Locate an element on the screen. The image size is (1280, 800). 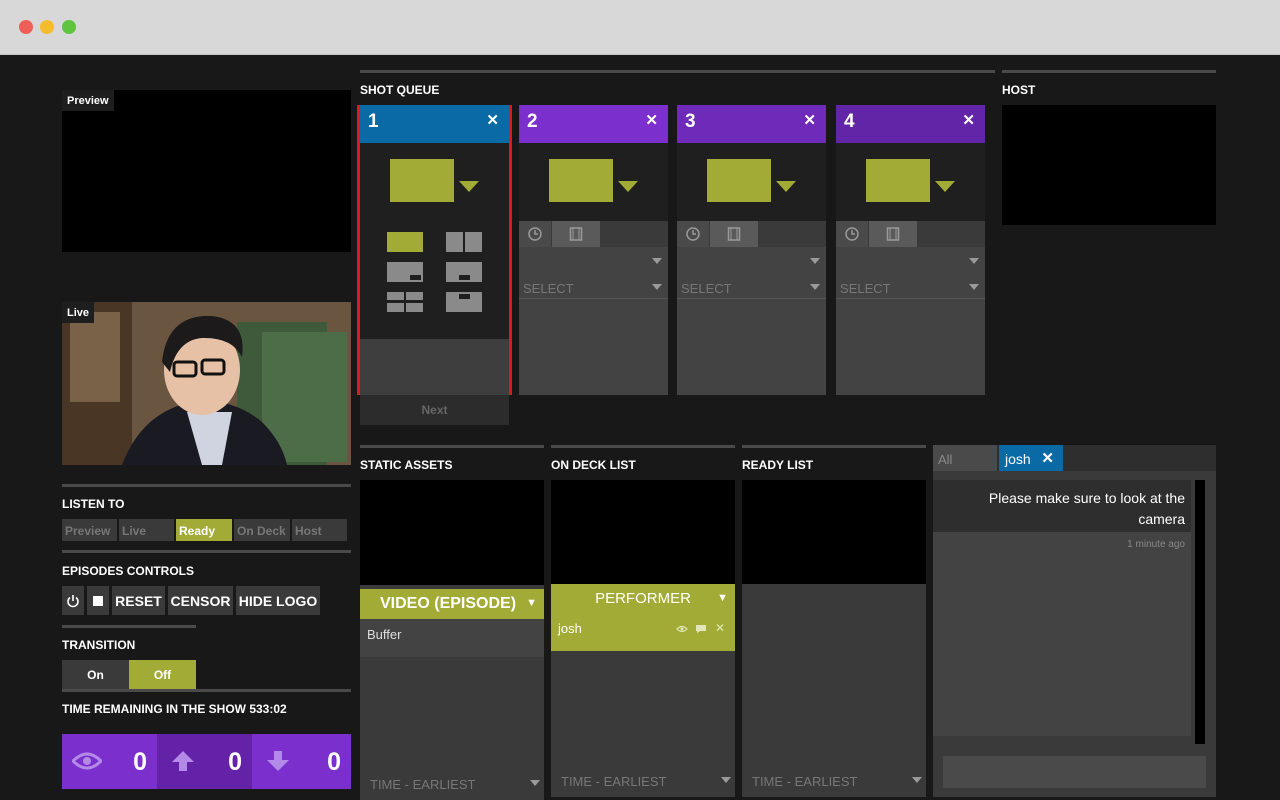
ready-list-heading: READY LIST is located at coordinates (778, 465).